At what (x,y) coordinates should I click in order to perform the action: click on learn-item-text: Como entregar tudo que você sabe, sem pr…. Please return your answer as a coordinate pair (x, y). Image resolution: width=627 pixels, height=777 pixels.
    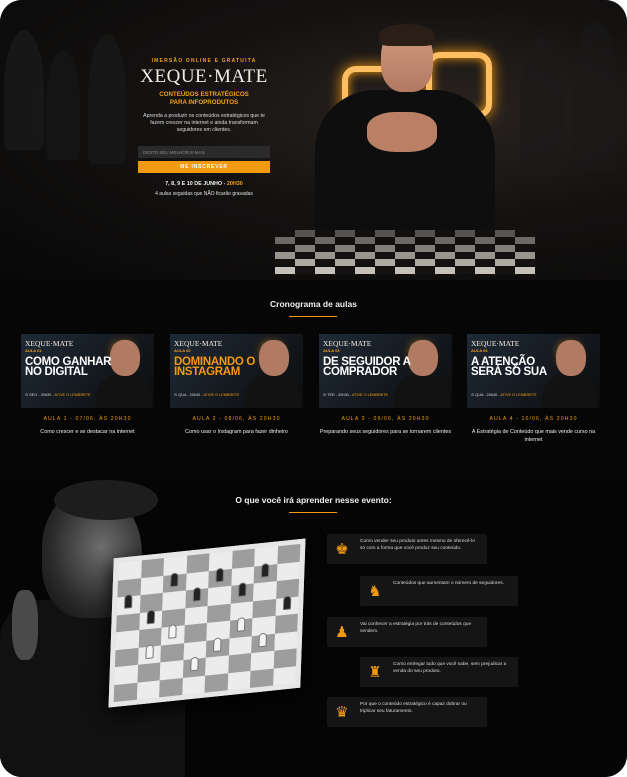
    Looking at the image, I should click on (450, 668).